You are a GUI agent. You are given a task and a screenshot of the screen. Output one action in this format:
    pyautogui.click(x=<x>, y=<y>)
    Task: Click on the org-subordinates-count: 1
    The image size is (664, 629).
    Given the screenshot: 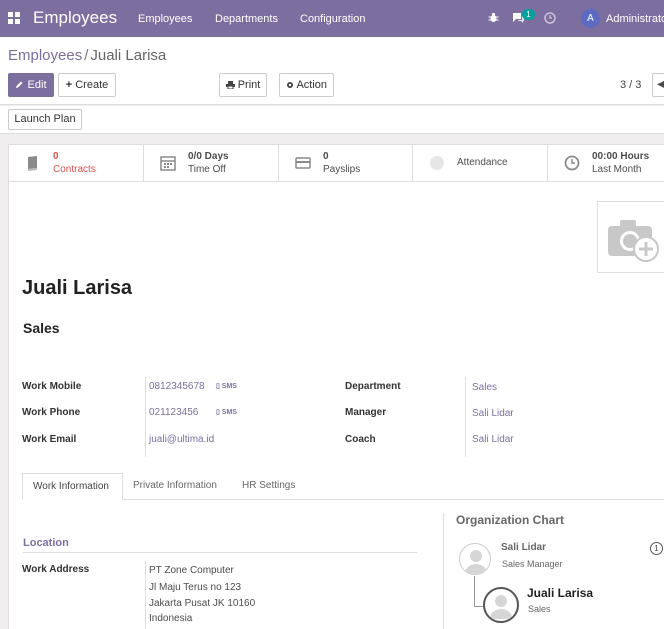 What is the action you would take?
    pyautogui.click(x=656, y=548)
    